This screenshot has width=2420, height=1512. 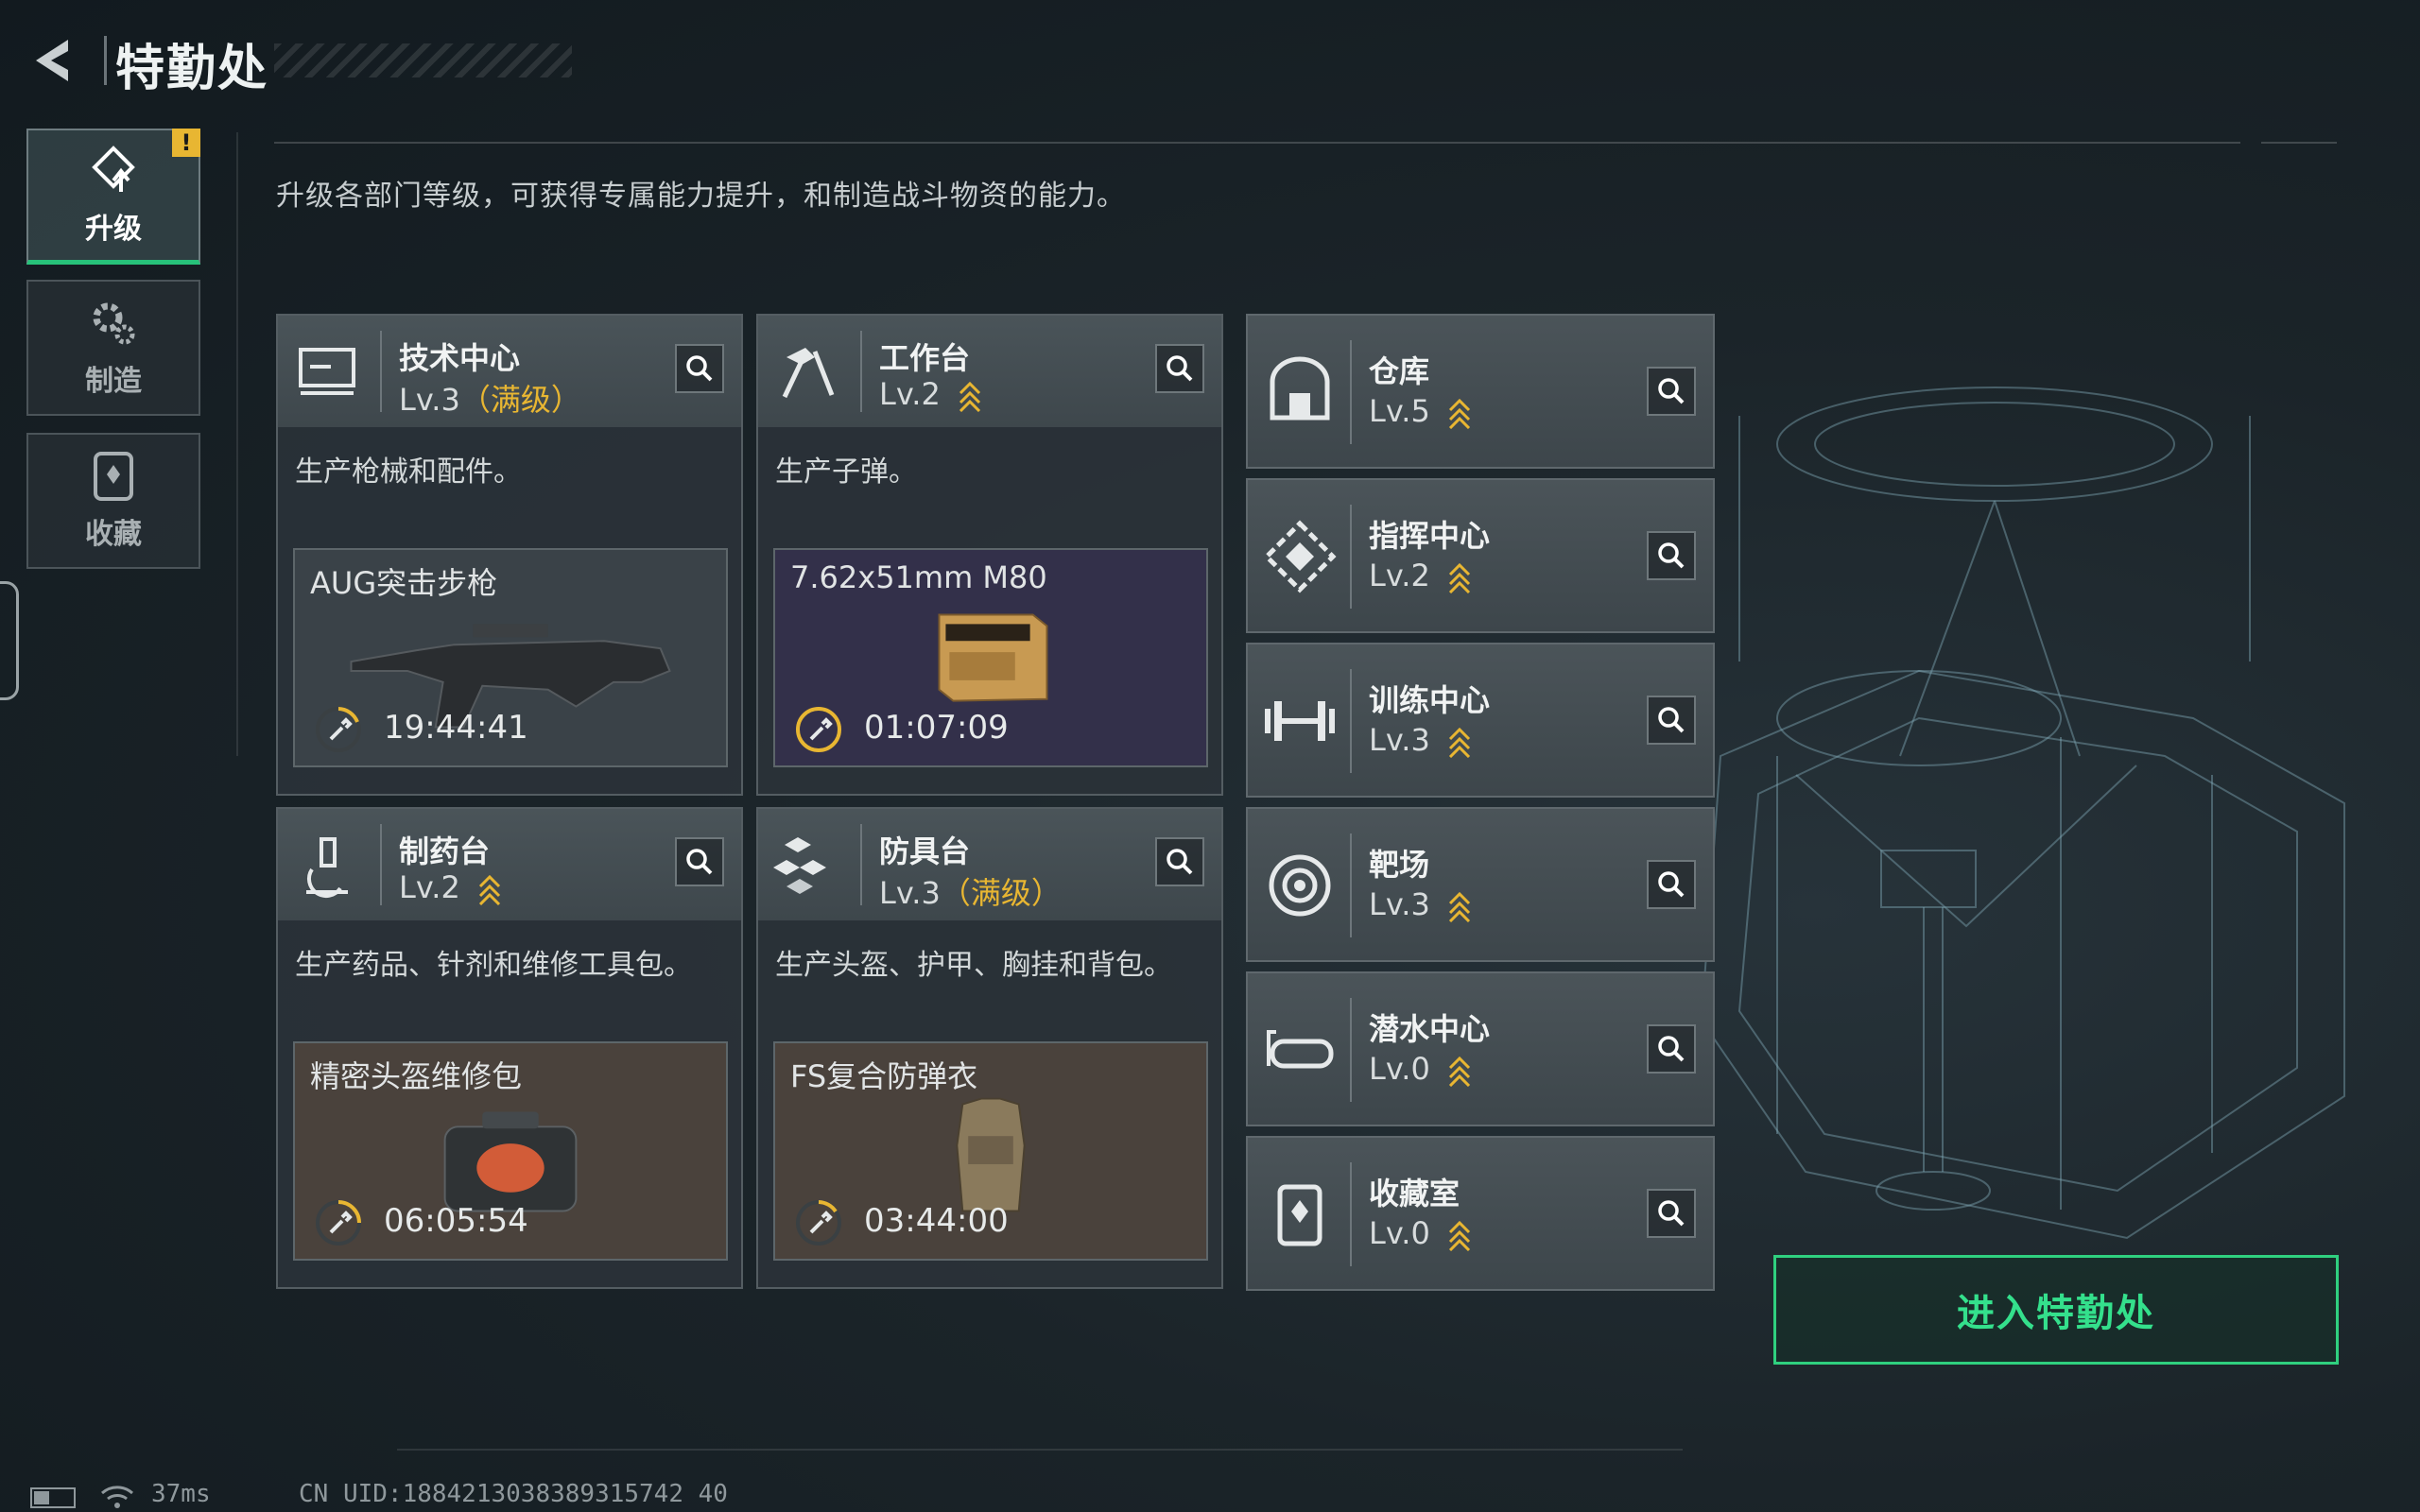 I want to click on collection-room-icon, so click(x=1299, y=1215).